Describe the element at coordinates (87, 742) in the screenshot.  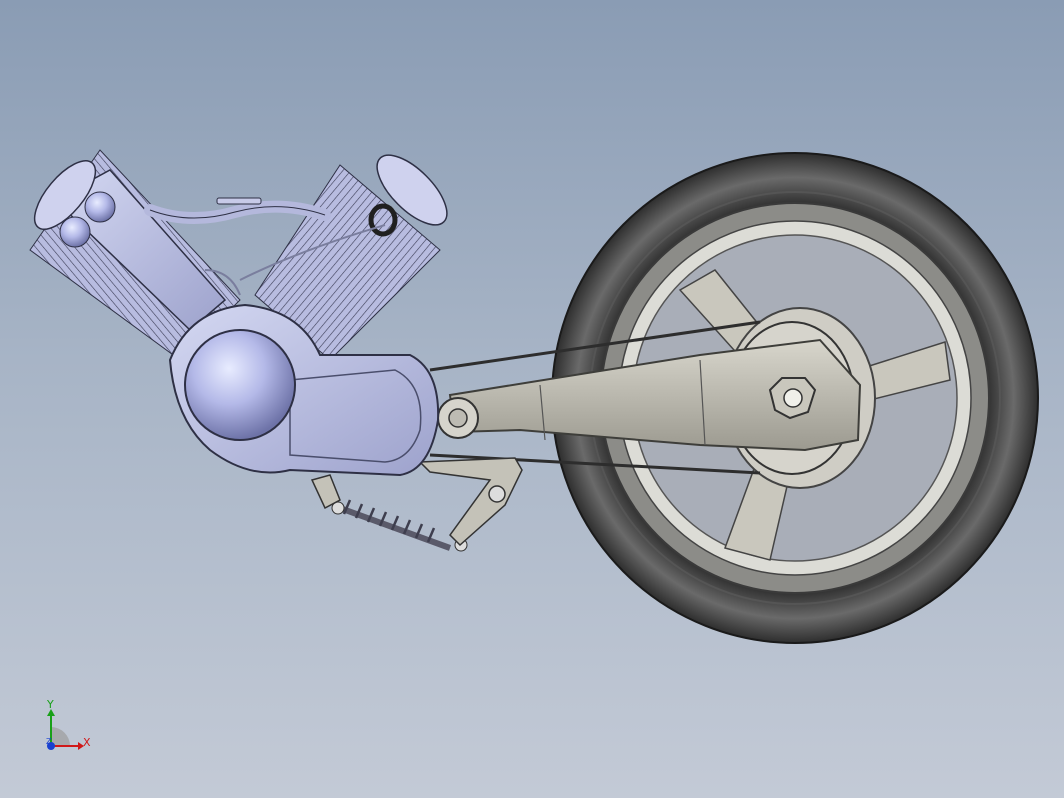
I see `triad-x-label: X` at that location.